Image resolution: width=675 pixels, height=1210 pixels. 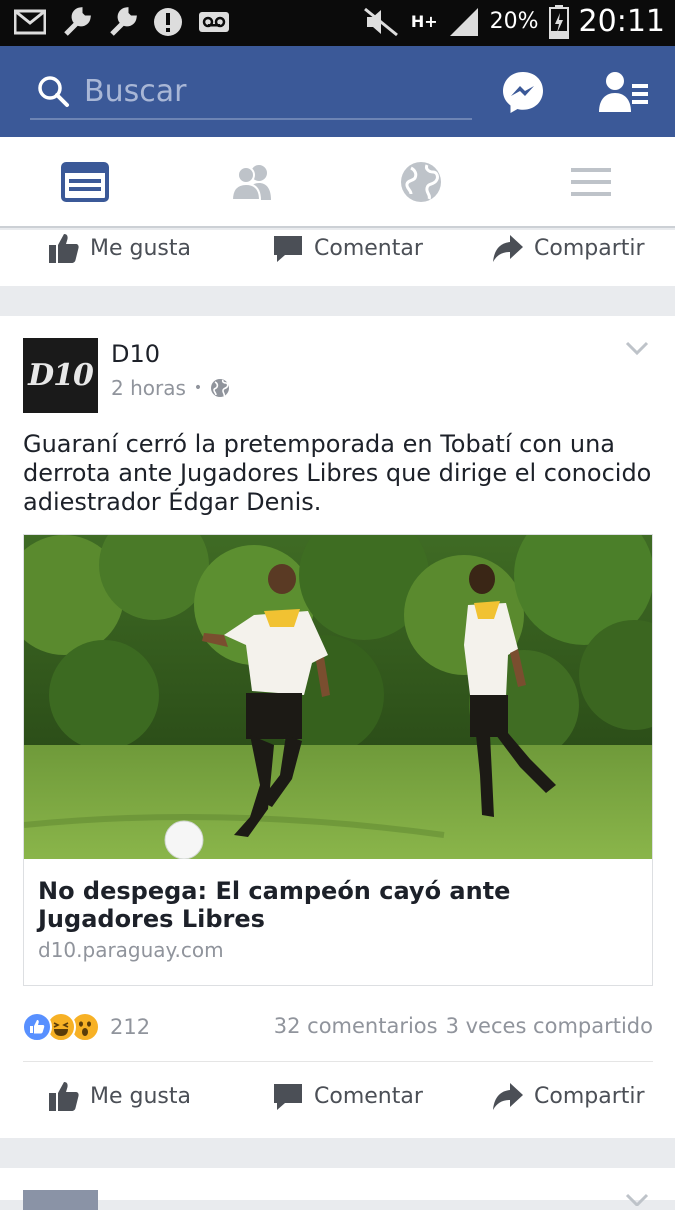 What do you see at coordinates (251, 92) in the screenshot?
I see `search-input: Buscar` at bounding box center [251, 92].